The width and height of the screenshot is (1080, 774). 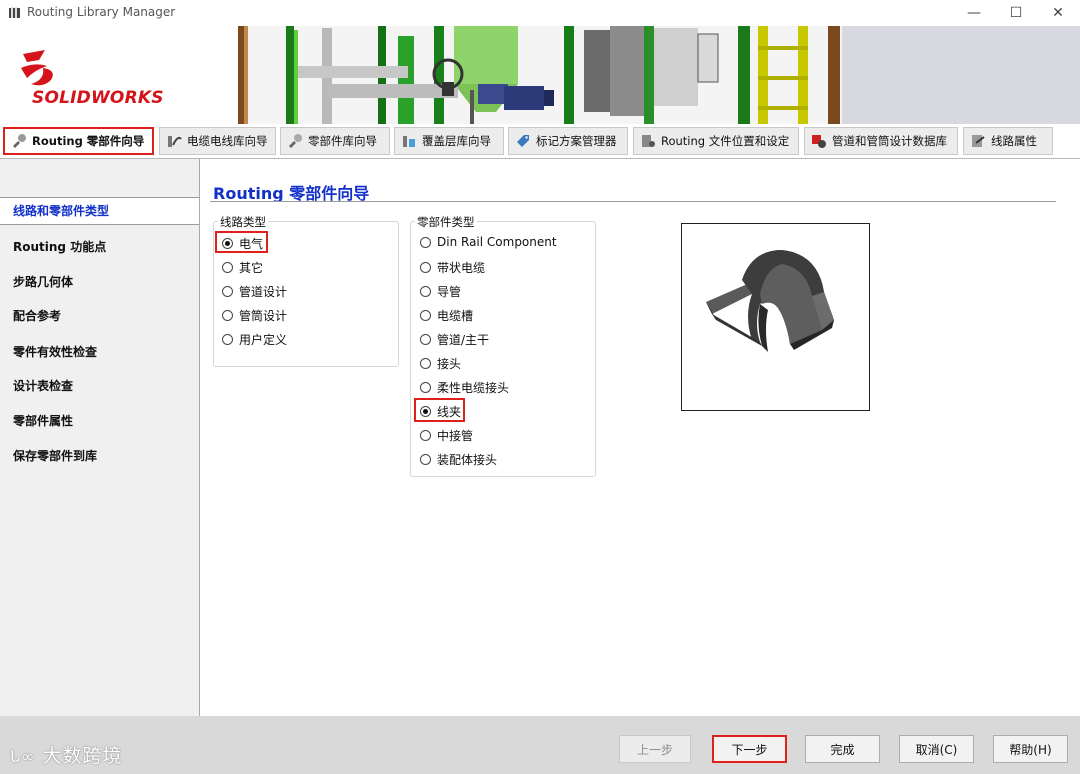 I want to click on option-label: 其它, so click(x=251, y=268).